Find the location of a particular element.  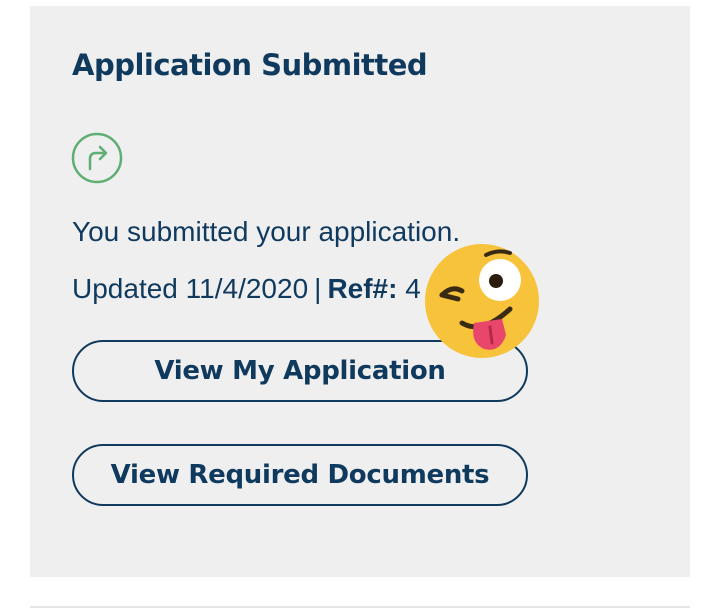

updated-date: 11/4/2020 is located at coordinates (247, 288).